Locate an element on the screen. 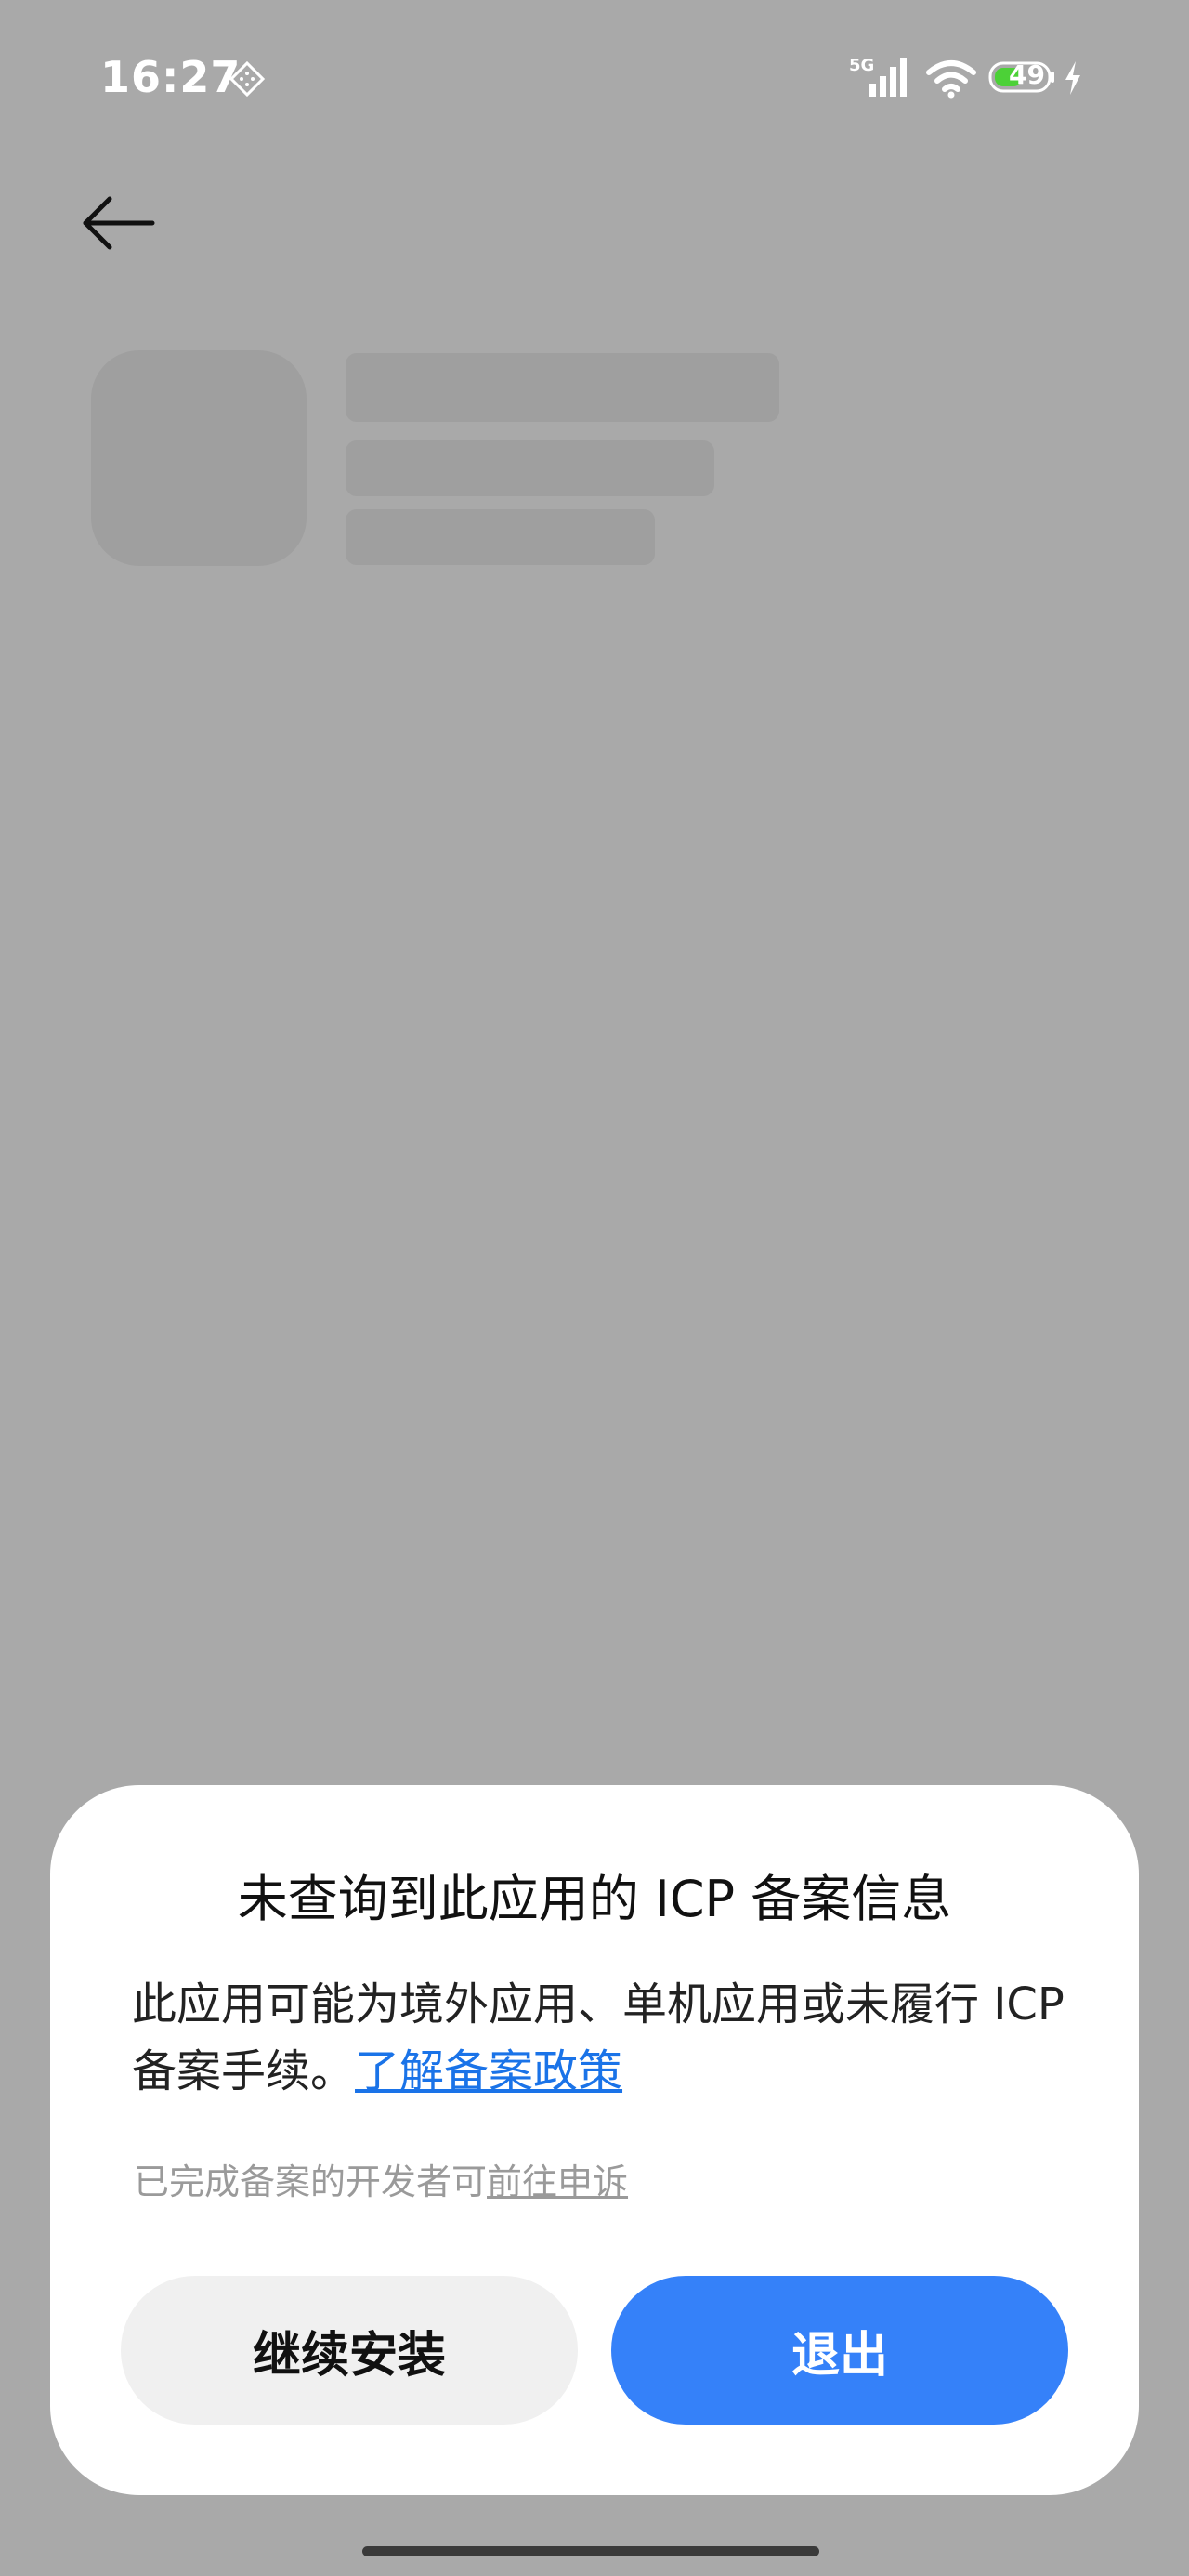  app-name-placeholder is located at coordinates (562, 387).